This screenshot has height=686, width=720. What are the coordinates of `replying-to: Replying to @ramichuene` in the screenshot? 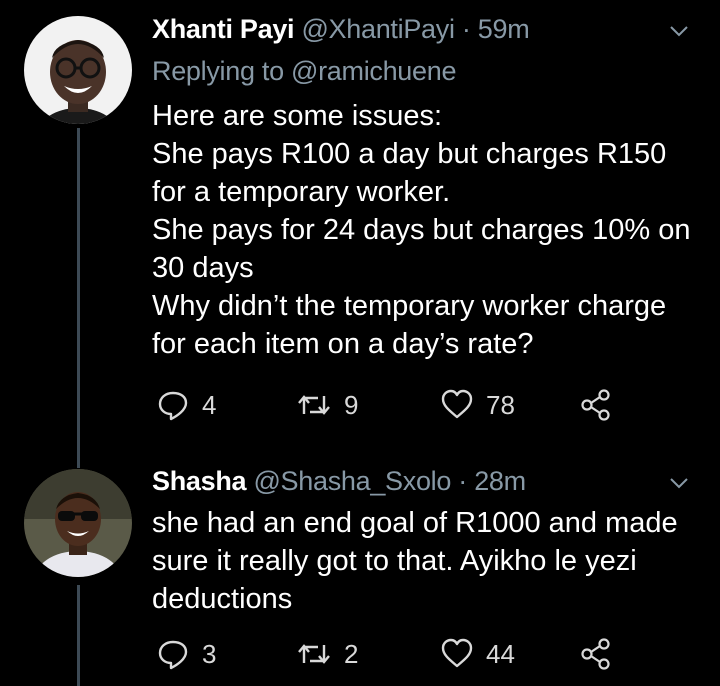 It's located at (304, 71).